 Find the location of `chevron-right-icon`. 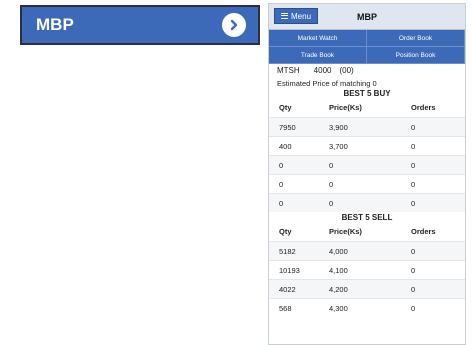

chevron-right-icon is located at coordinates (234, 25).